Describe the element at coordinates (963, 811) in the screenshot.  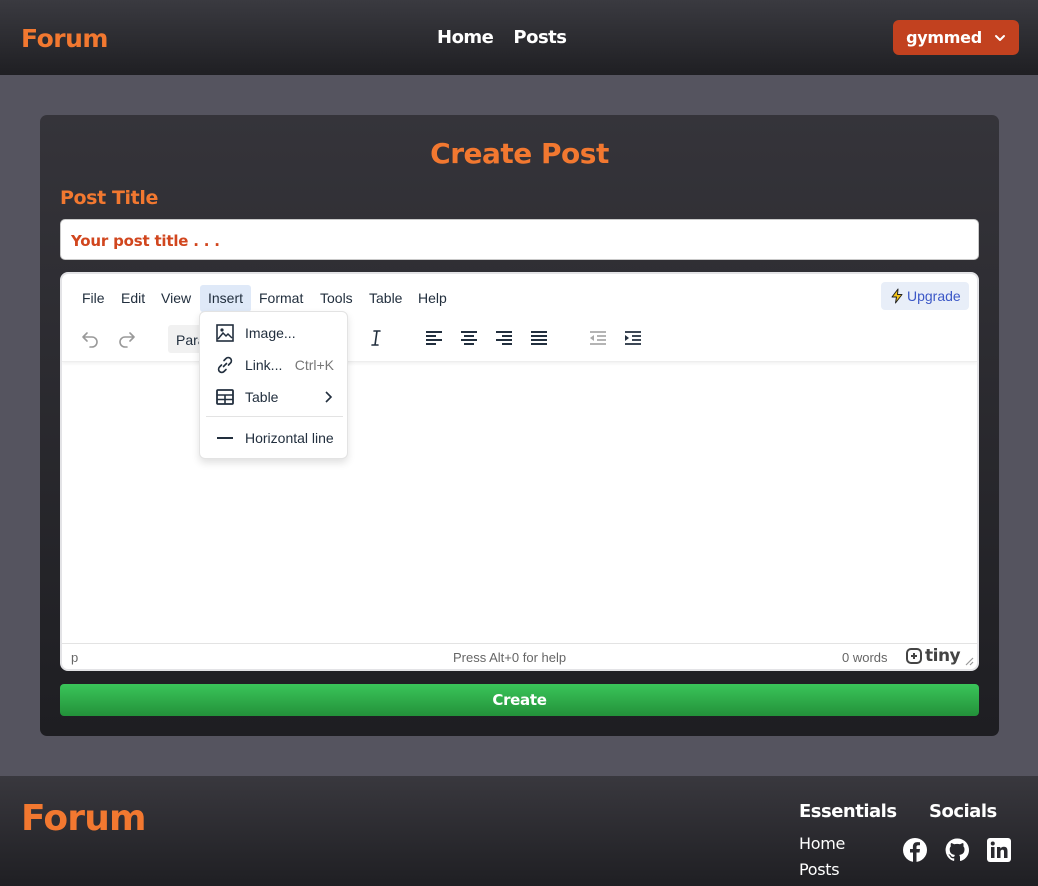
I see `socials-heading: Socials` at that location.